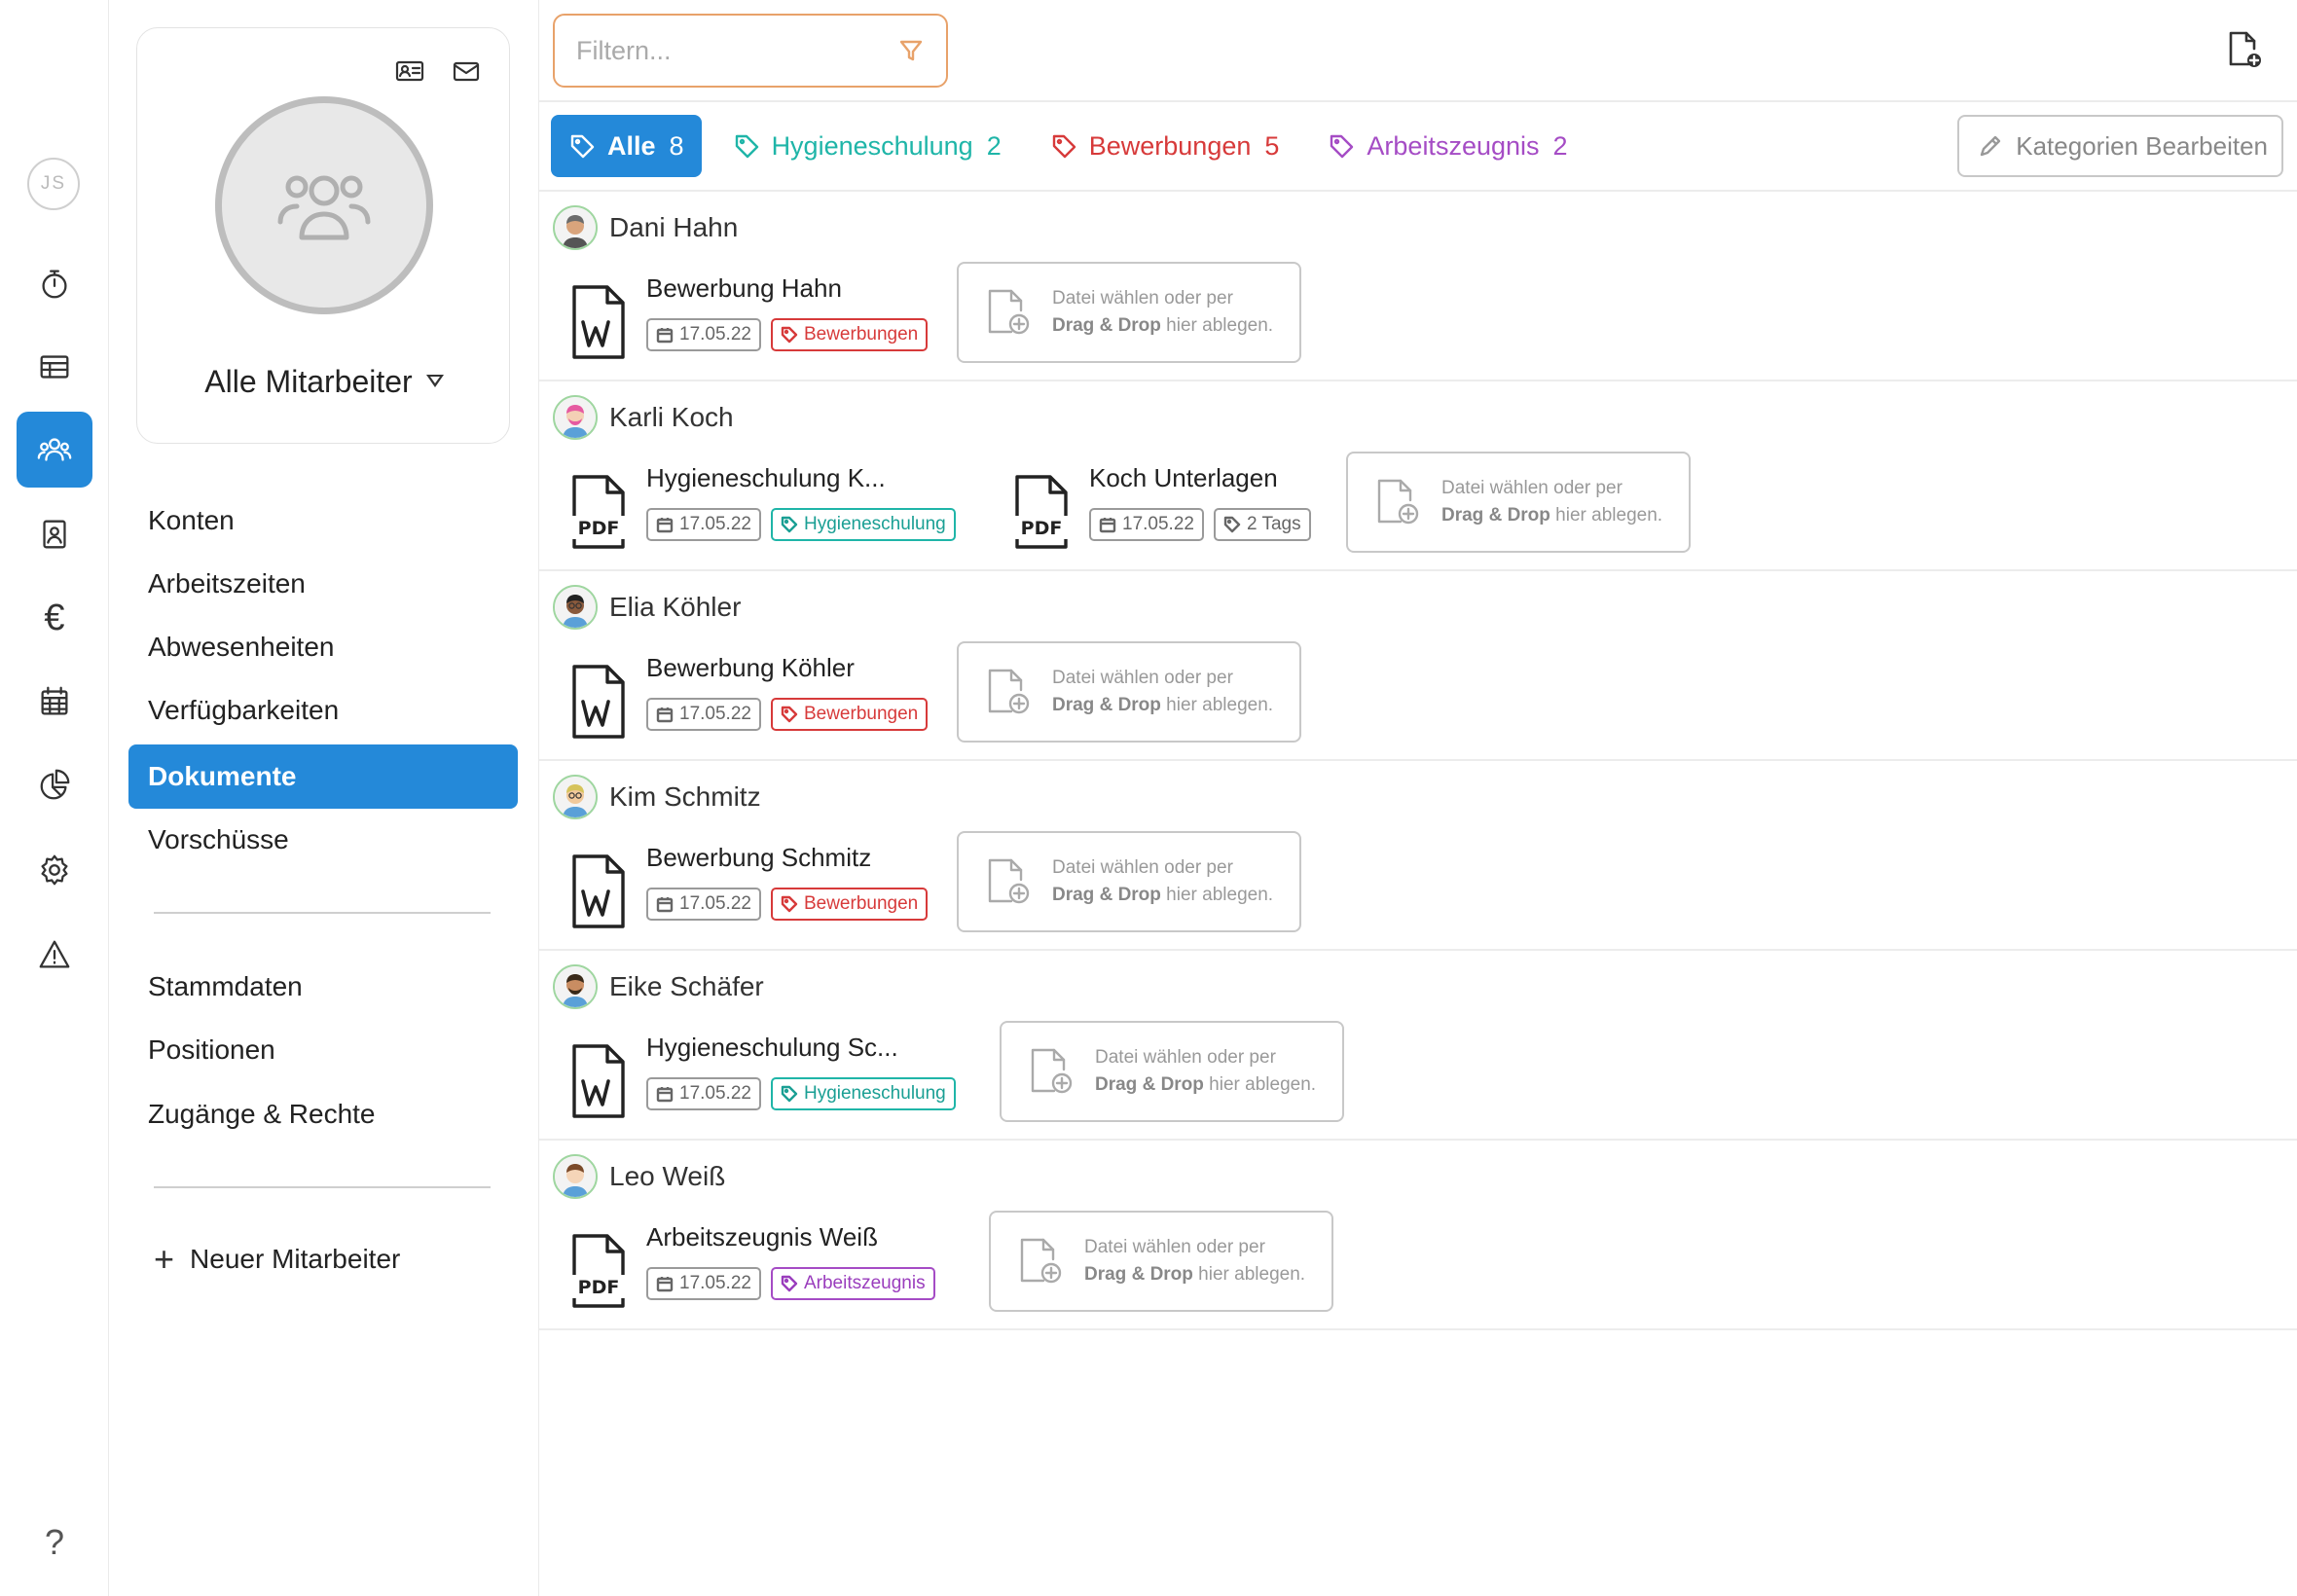 Image resolution: width=2297 pixels, height=1596 pixels. I want to click on pdf-file-icon: PDF, so click(598, 1271).